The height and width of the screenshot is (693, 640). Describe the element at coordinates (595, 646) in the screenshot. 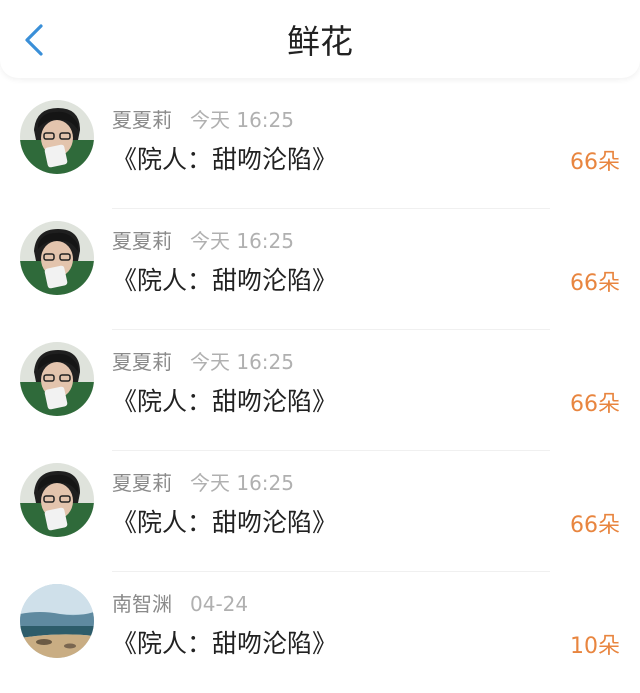

I see `flower-amount: 10朵` at that location.